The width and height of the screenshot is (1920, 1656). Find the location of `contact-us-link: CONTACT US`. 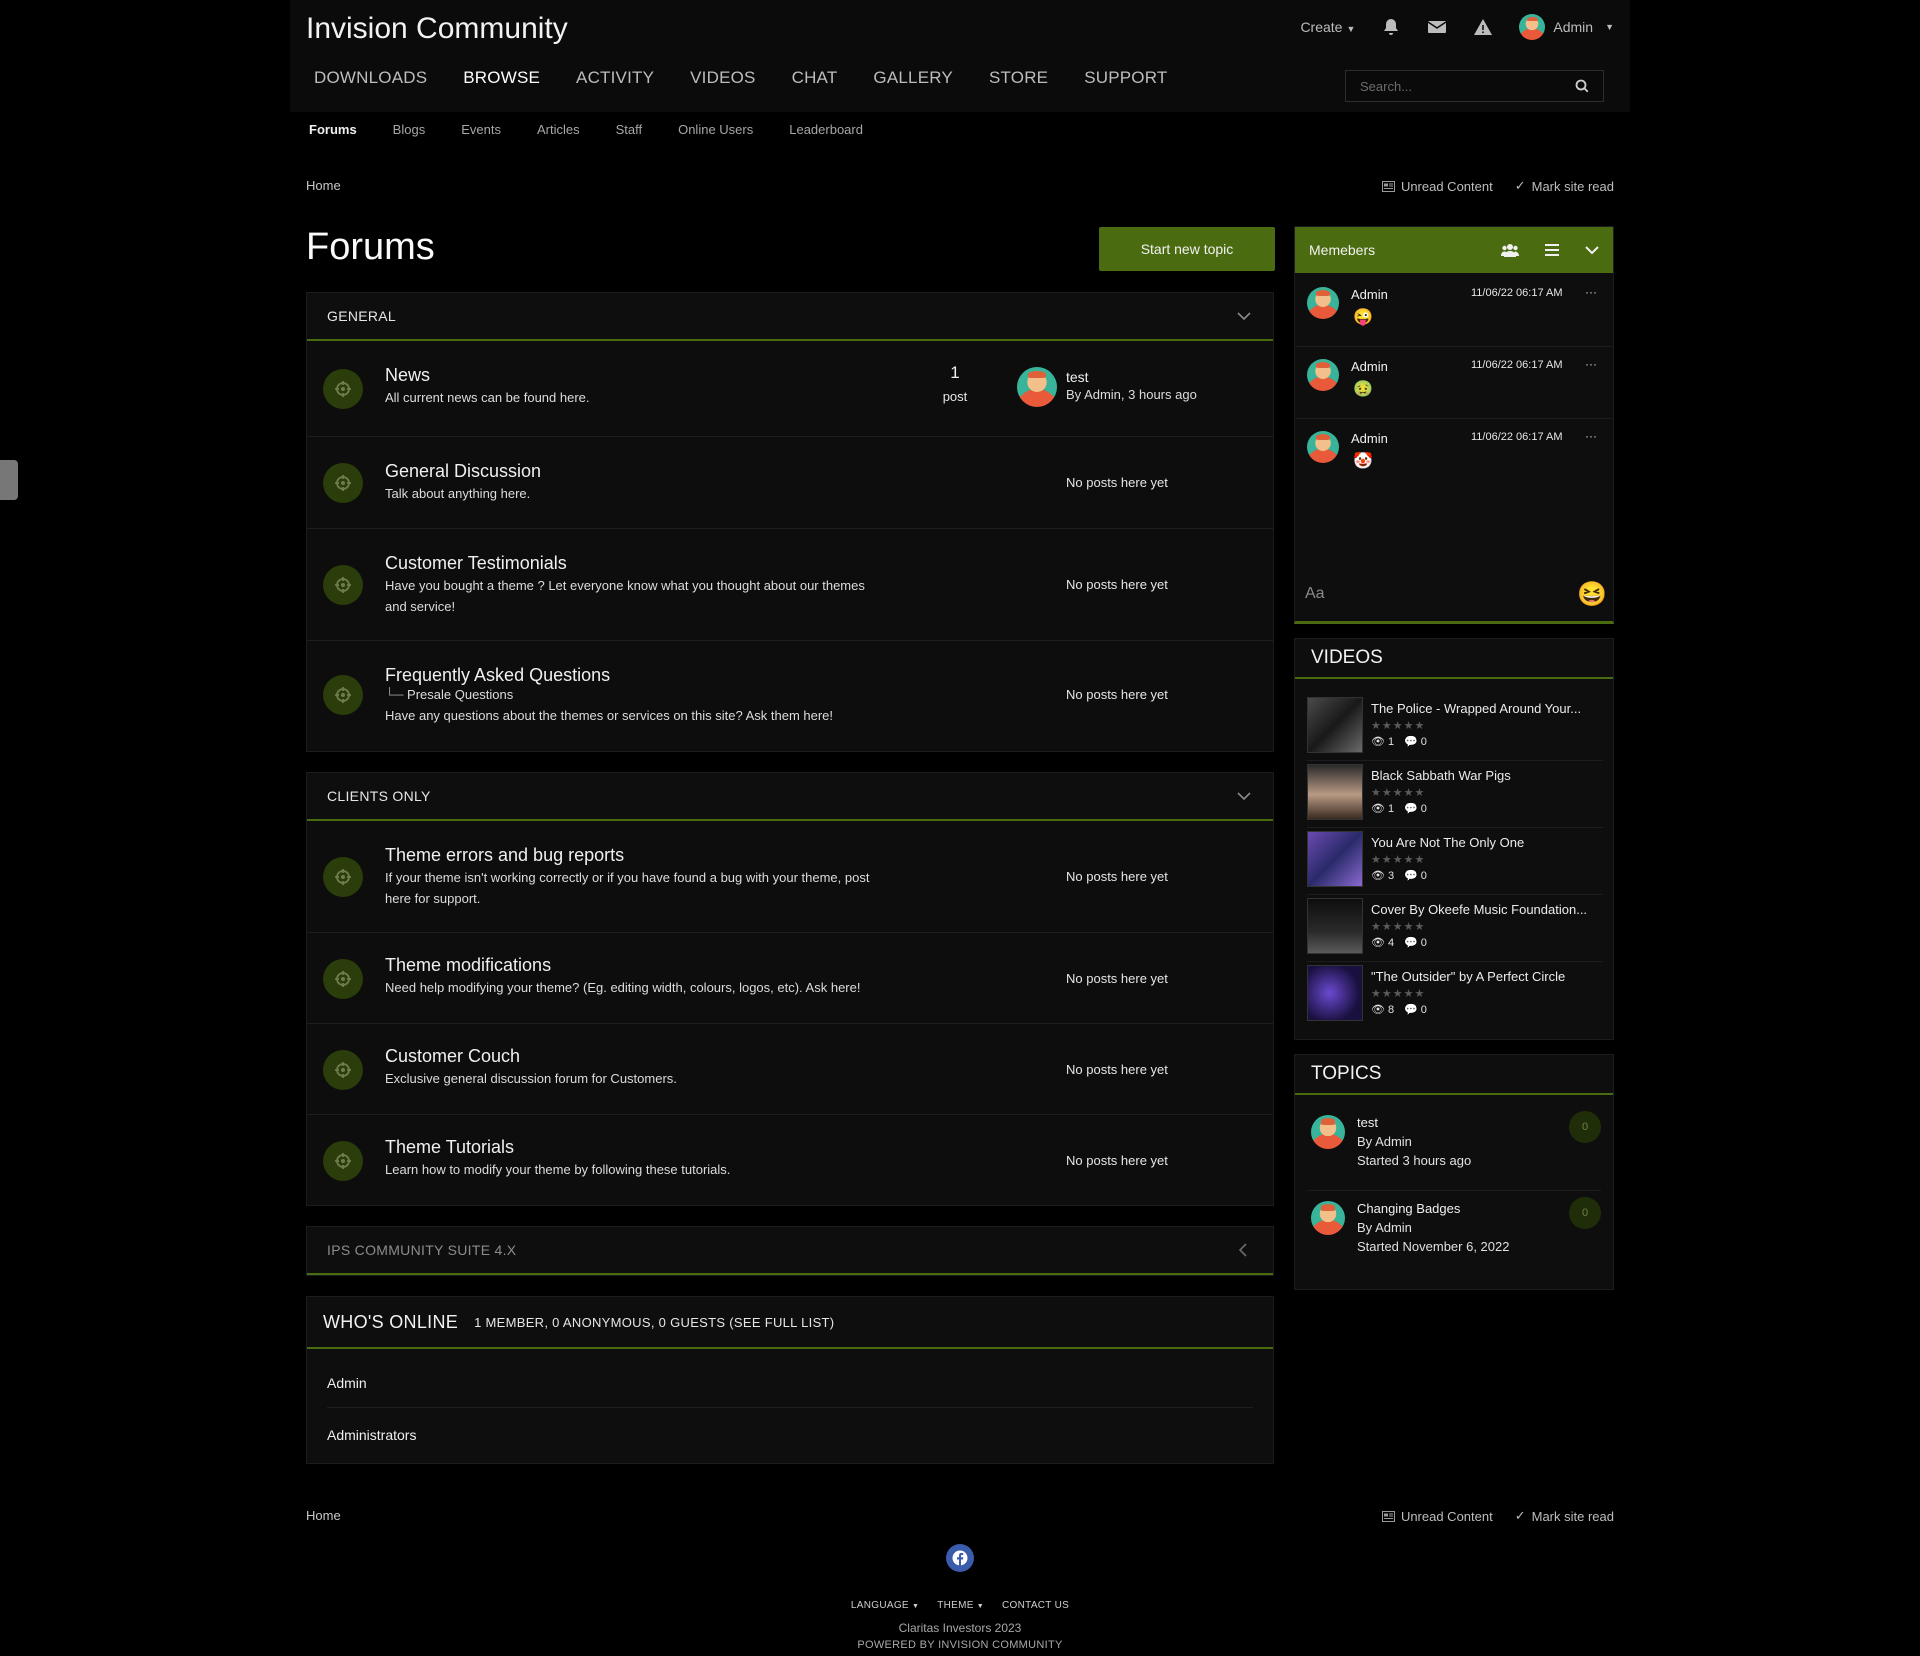

contact-us-link: CONTACT US is located at coordinates (1035, 1605).